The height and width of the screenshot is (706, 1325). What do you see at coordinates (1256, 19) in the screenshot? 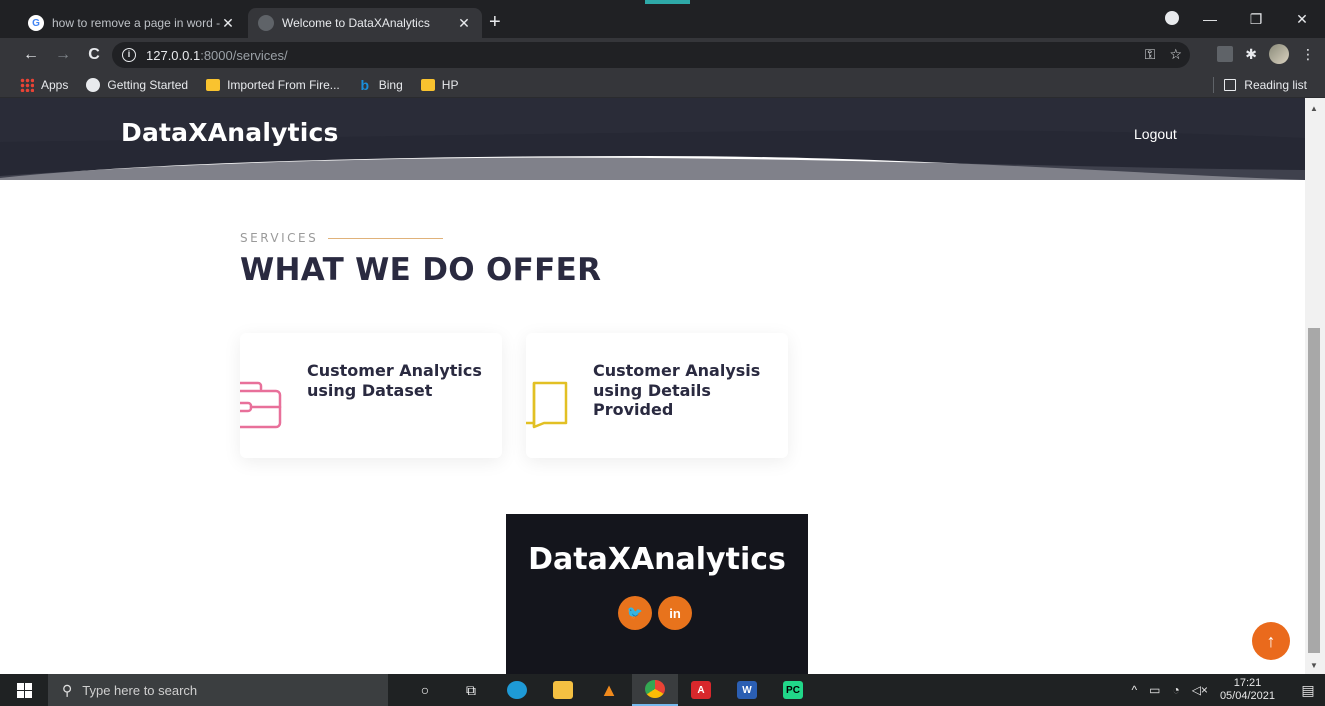
I see `restore-button: ❐` at bounding box center [1256, 19].